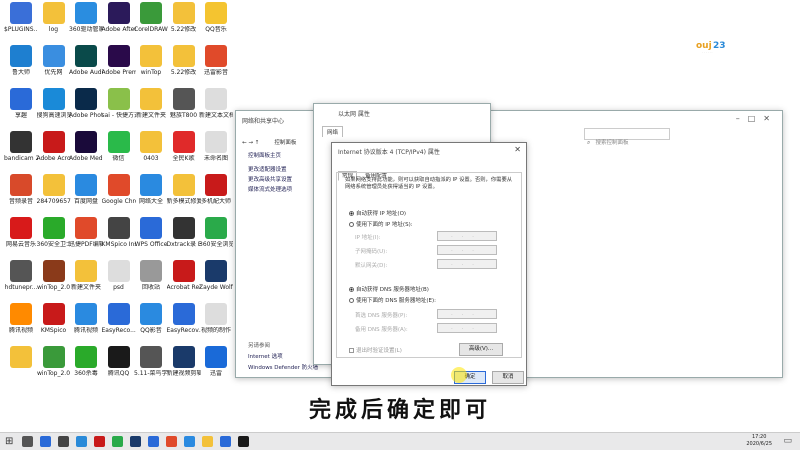 The height and width of the screenshot is (450, 800). What do you see at coordinates (216, 232) in the screenshot?
I see `desktop-icon: 360安全浏览器` at bounding box center [216, 232].